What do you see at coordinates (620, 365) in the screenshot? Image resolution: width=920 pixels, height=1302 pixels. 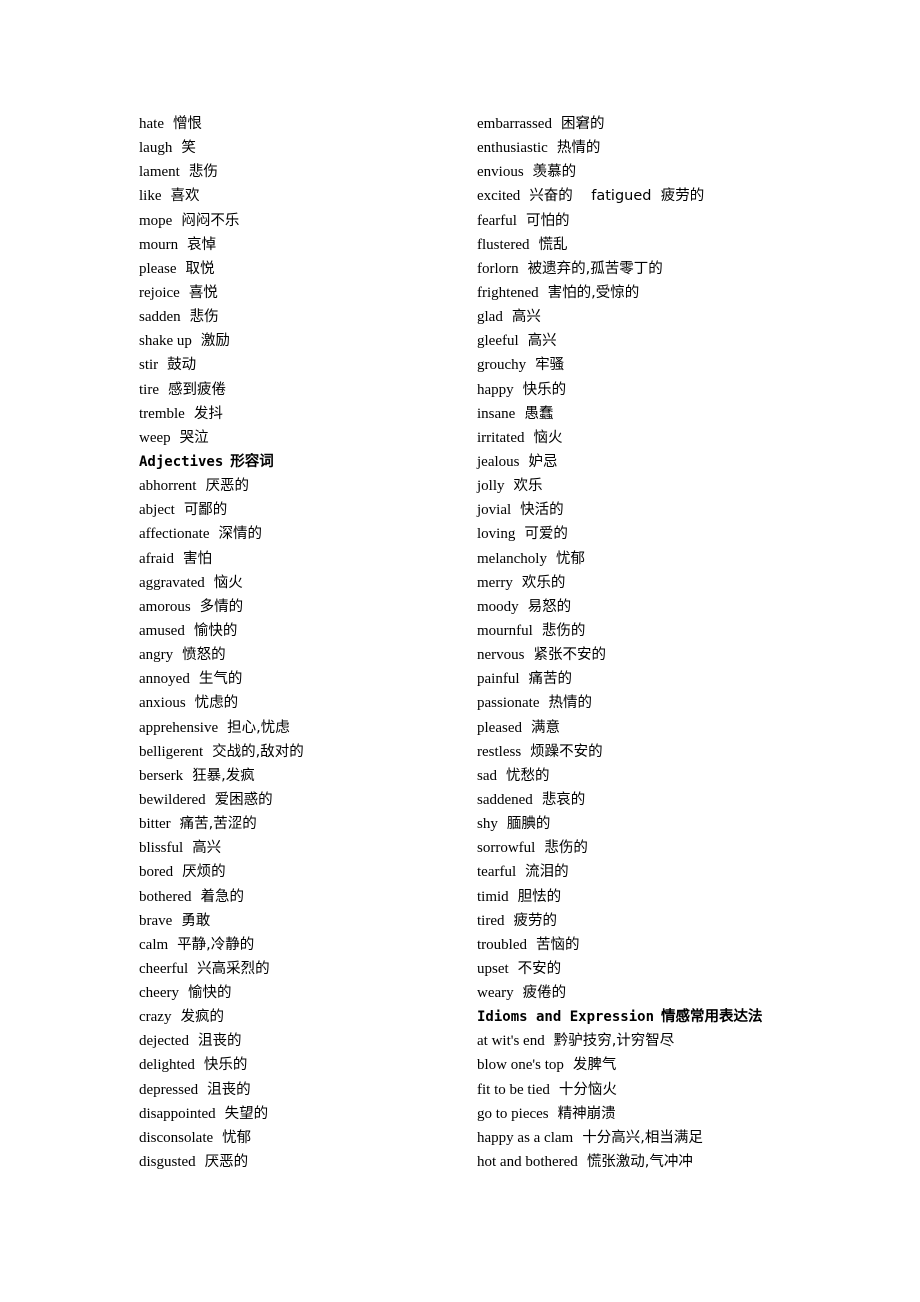 I see `vocab-entry: grouchy 牢骚` at bounding box center [620, 365].